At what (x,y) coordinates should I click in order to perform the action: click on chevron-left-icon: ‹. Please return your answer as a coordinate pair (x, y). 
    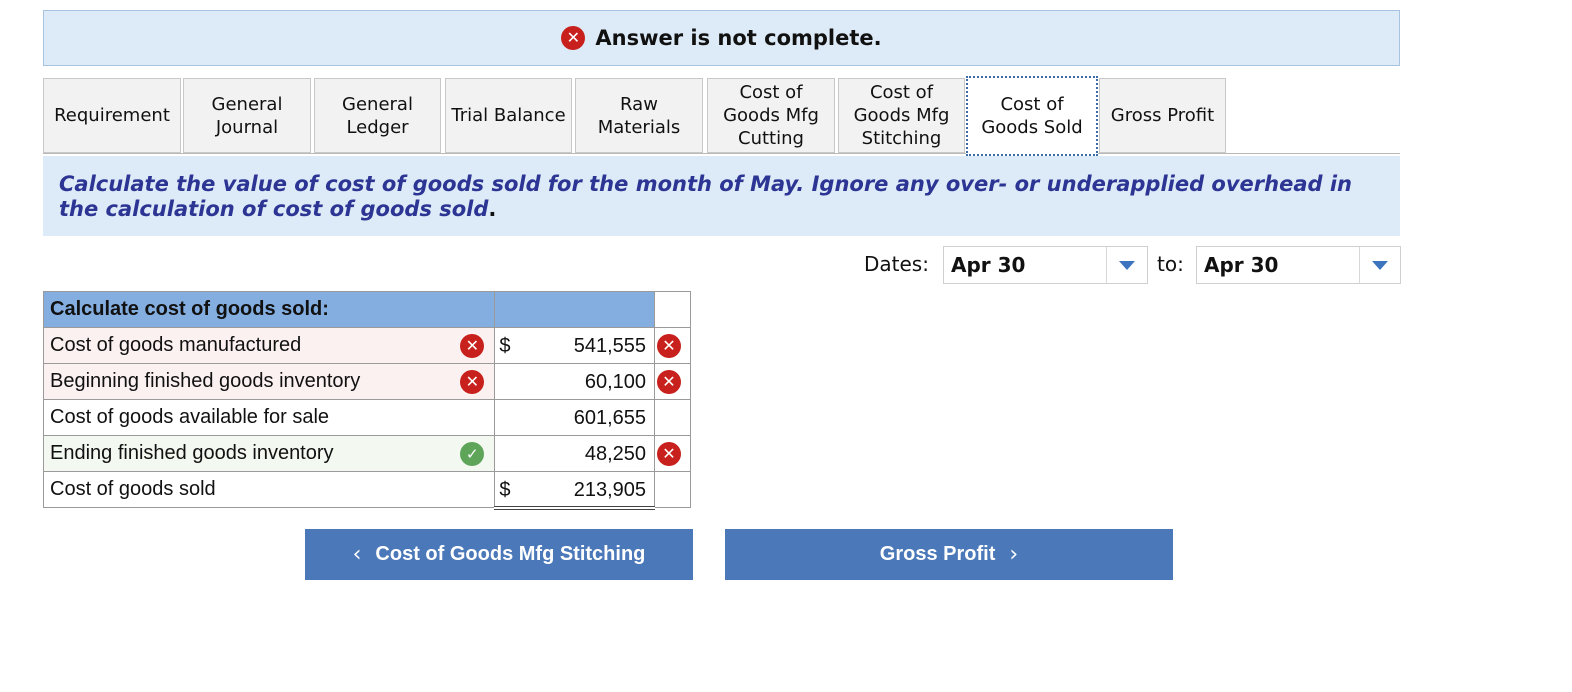
    Looking at the image, I should click on (357, 554).